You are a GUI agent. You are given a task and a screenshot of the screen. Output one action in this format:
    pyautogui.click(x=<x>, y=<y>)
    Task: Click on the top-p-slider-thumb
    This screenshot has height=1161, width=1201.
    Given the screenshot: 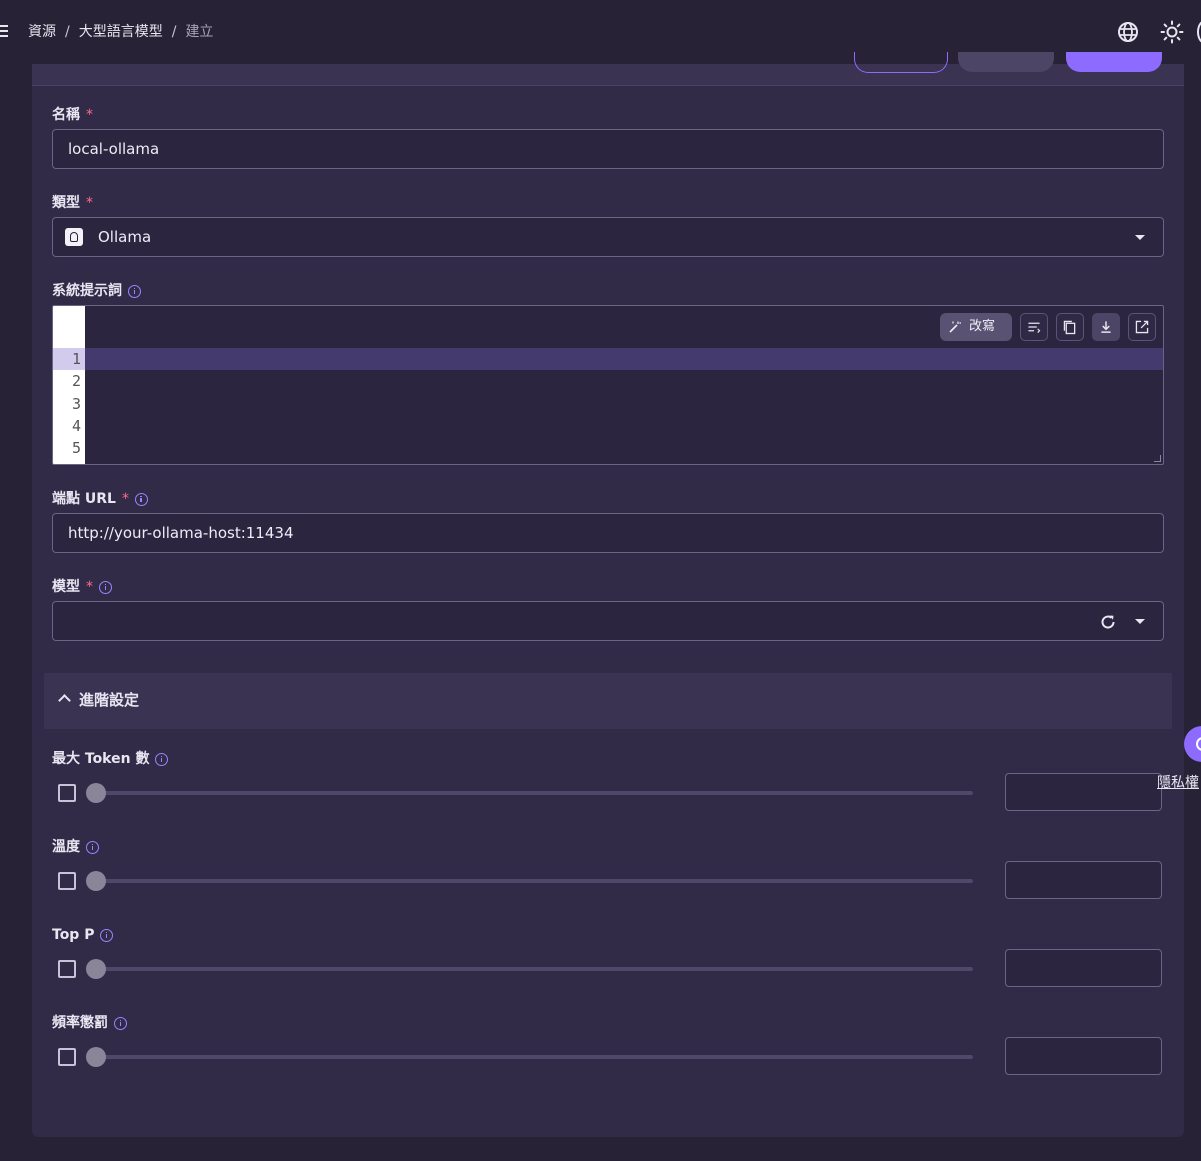 What is the action you would take?
    pyautogui.click(x=96, y=969)
    